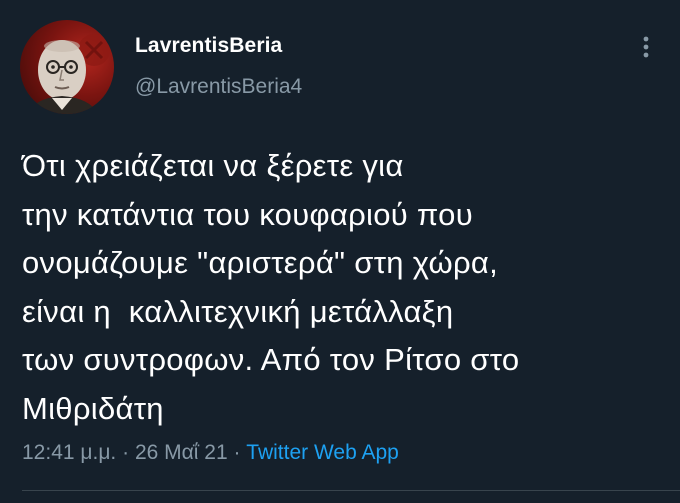 The image size is (680, 503). Describe the element at coordinates (218, 87) in the screenshot. I see `user-handle: @LavrentisBeria4` at that location.